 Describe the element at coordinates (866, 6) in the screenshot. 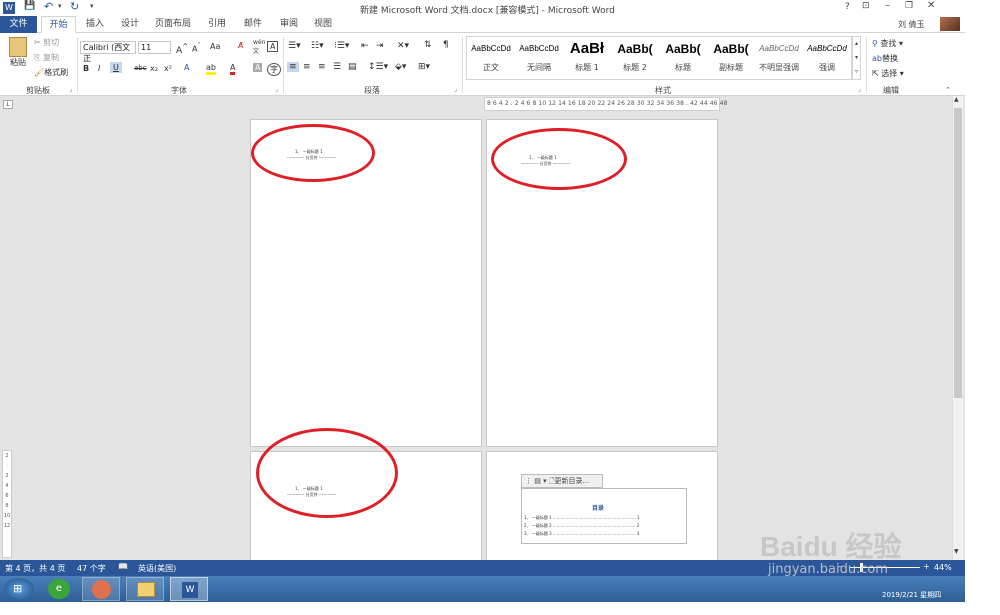

I see `ribbon-display-icon: ⊡` at that location.